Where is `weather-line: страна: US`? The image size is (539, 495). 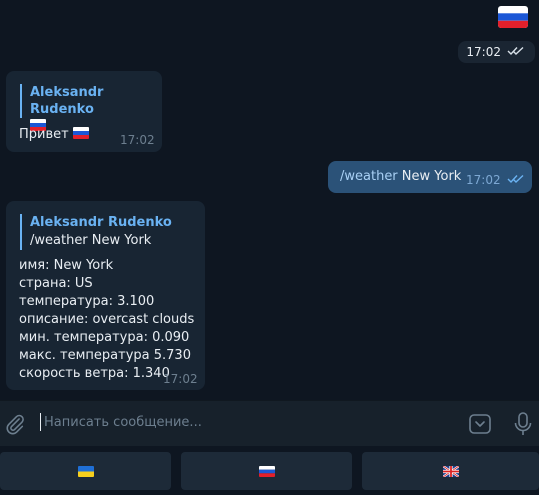 weather-line: страна: US is located at coordinates (56, 283).